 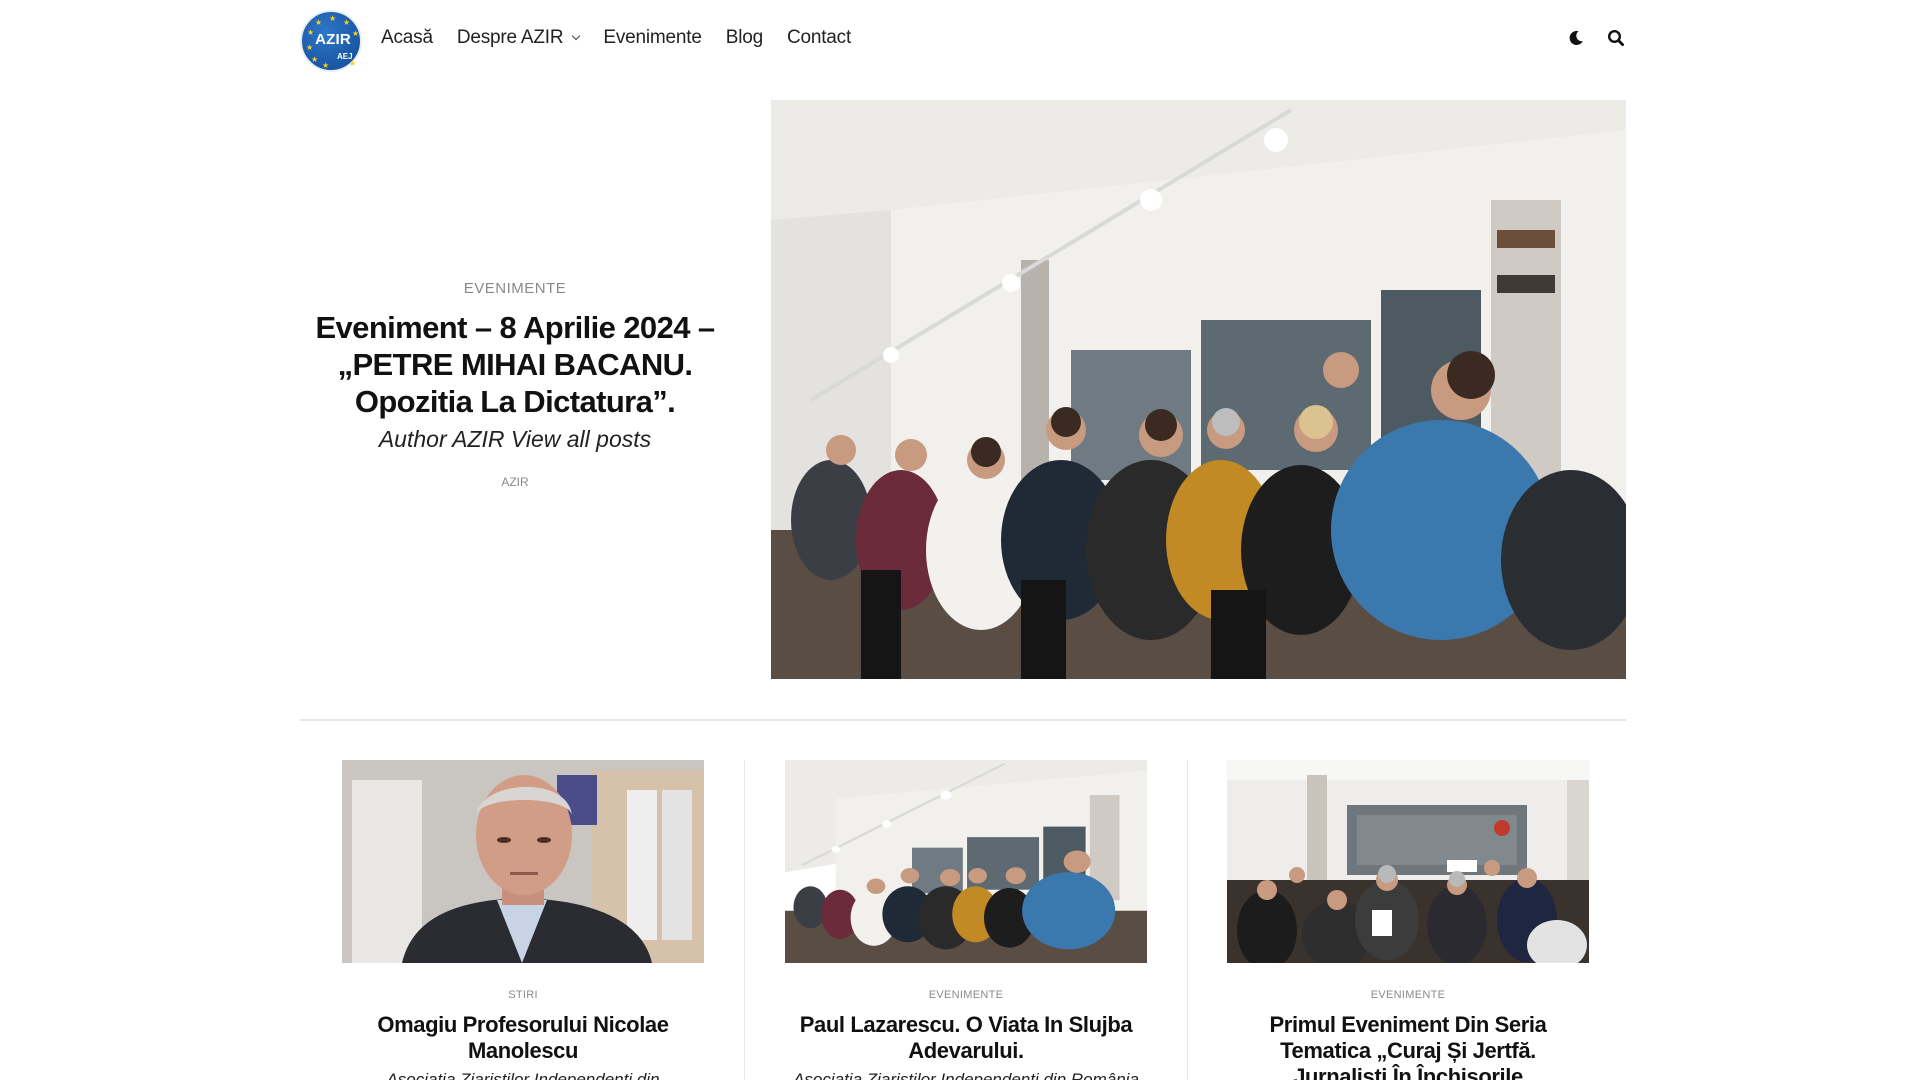 I want to click on post-card-excerpt: Asociatia Ziaristilor Independenti din, so click(x=523, y=1075).